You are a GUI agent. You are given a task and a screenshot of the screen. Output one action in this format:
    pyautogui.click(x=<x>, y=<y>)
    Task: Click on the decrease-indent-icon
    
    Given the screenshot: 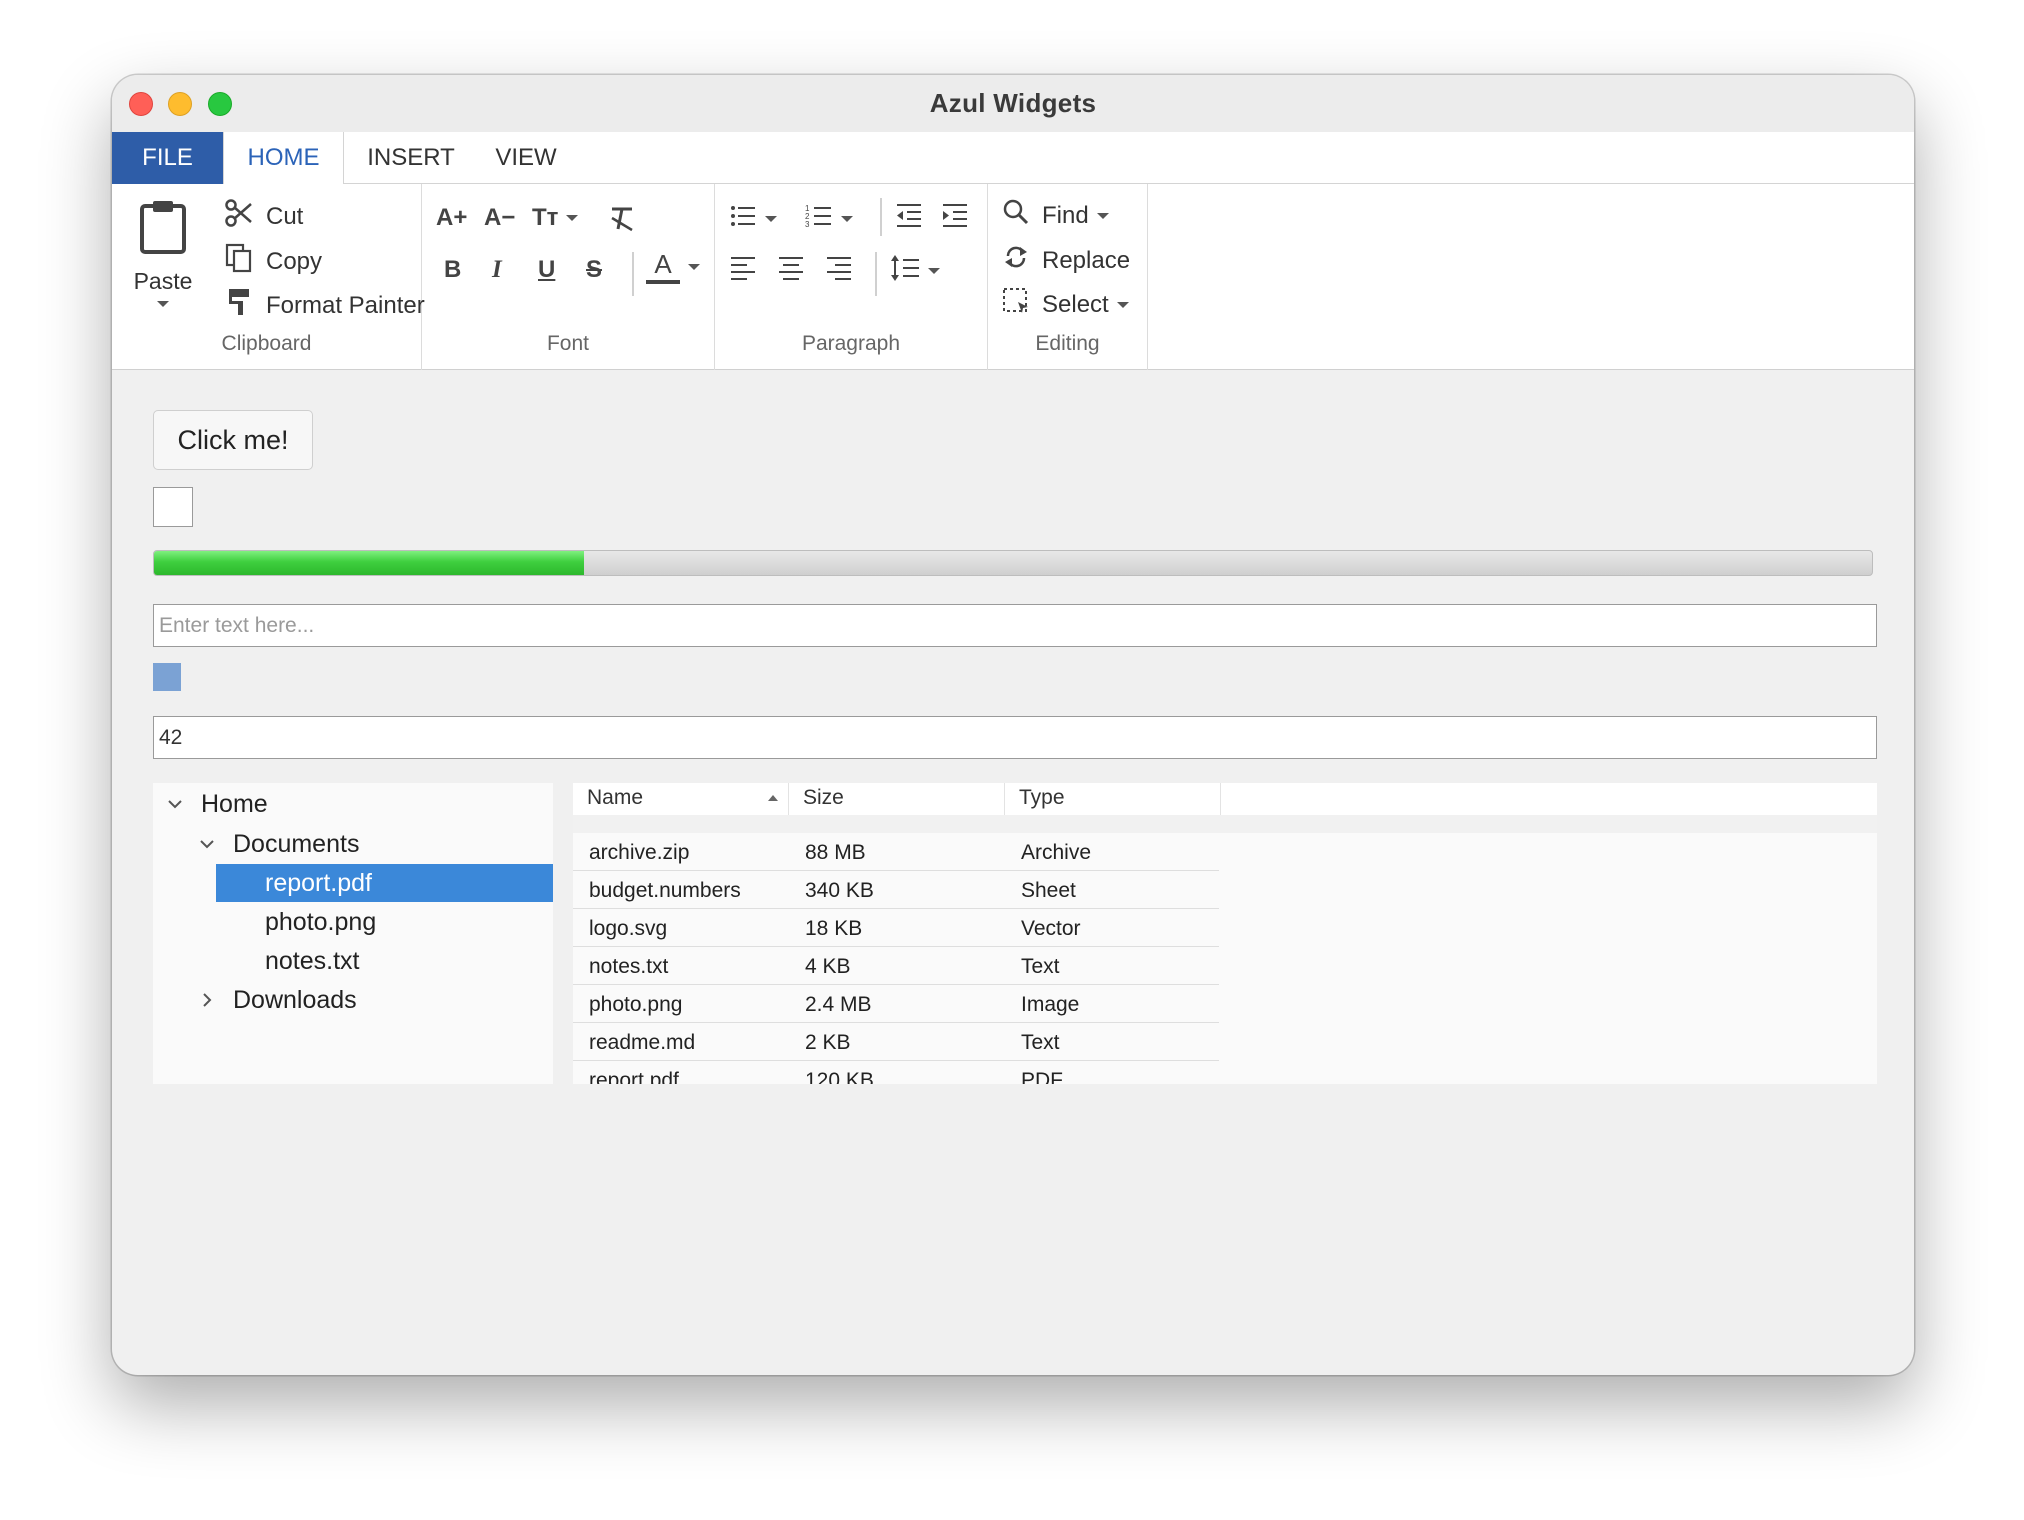 What is the action you would take?
    pyautogui.click(x=909, y=218)
    